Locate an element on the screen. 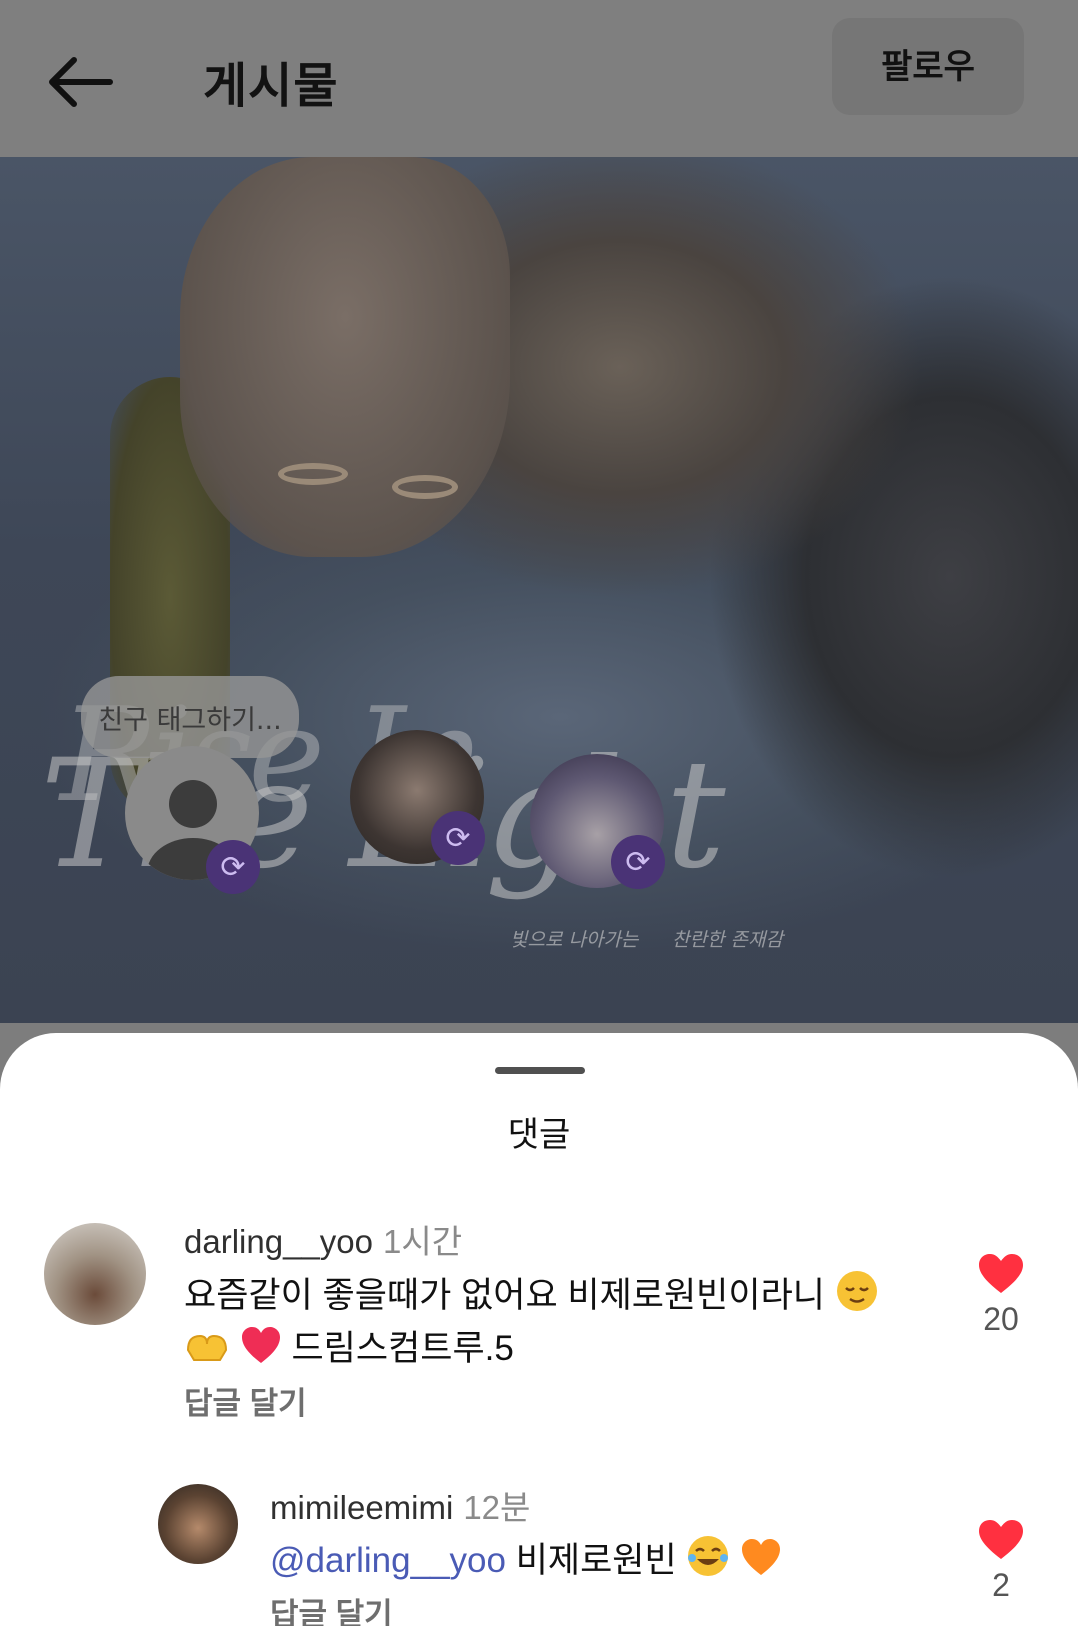 The width and height of the screenshot is (1078, 1626). caption-right: 찬란한 존재감 is located at coordinates (727, 940).